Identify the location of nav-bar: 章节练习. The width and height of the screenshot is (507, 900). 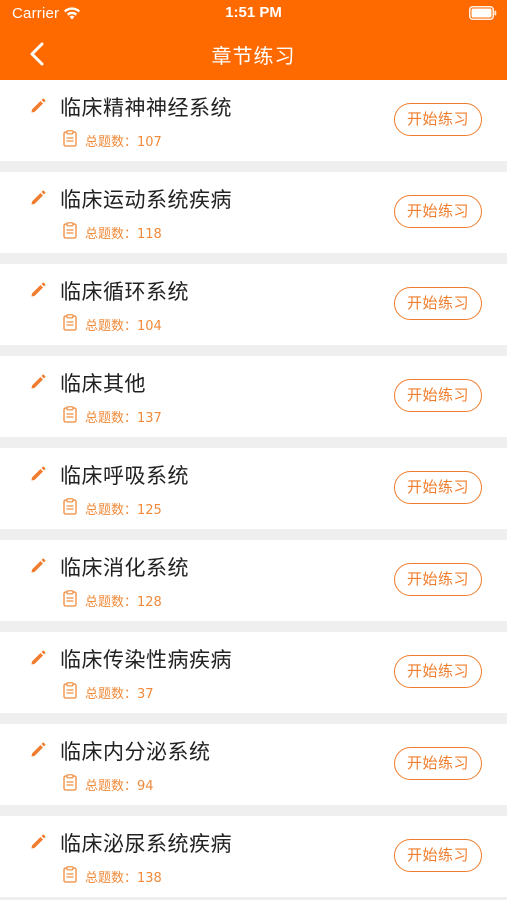
(253, 54).